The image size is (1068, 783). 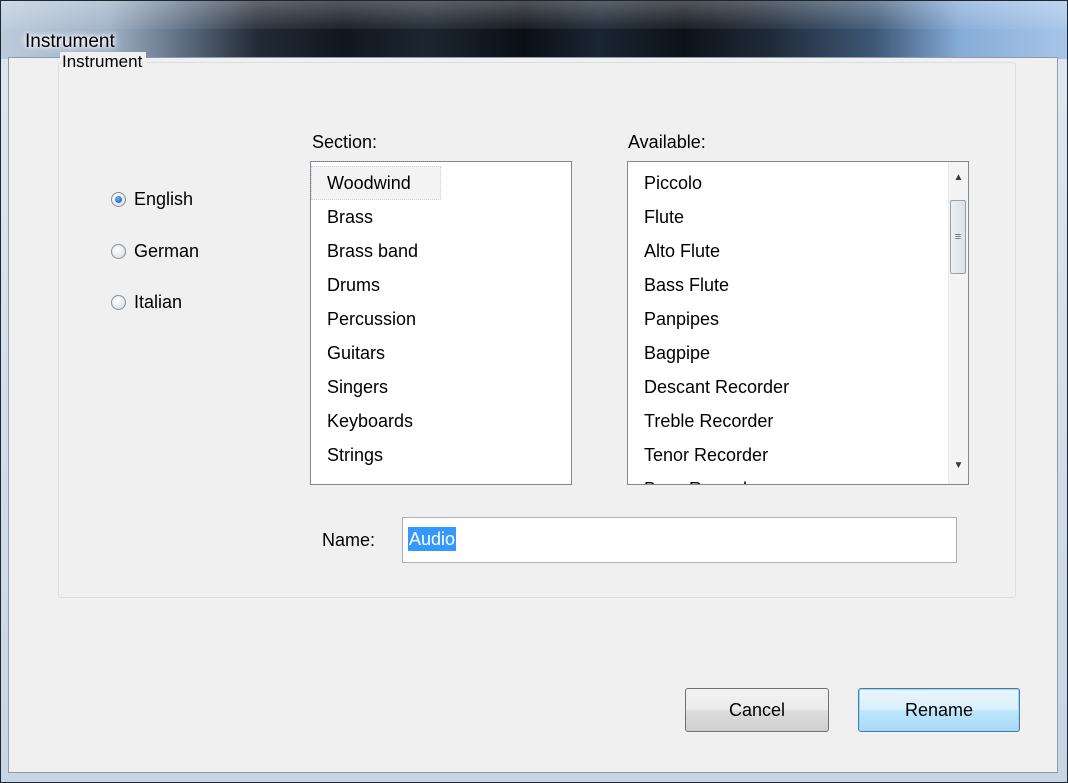 I want to click on name-input: Audio, so click(x=679, y=540).